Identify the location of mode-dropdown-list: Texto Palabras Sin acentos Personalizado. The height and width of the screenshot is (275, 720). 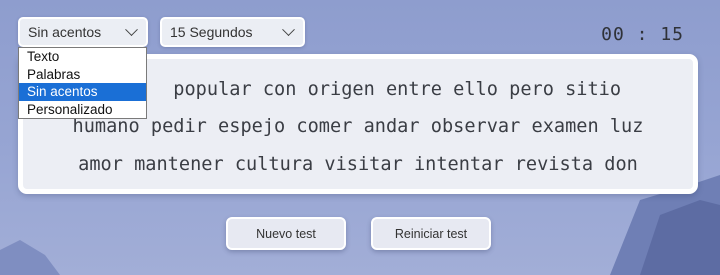
(82, 83).